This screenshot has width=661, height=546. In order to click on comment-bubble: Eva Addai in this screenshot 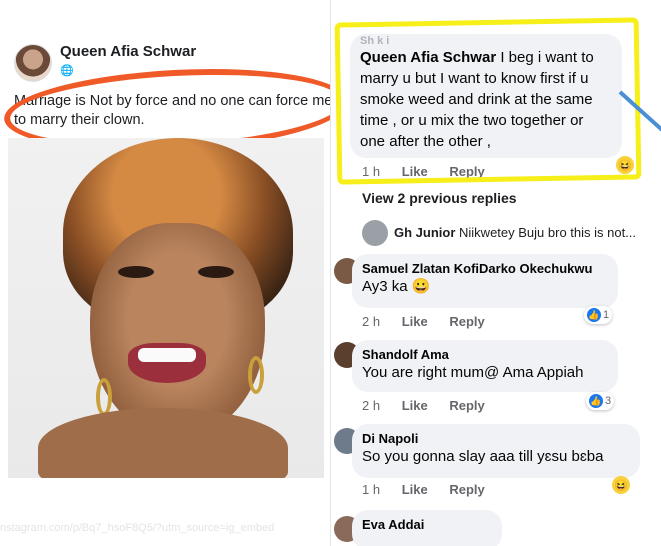, I will do `click(427, 528)`.